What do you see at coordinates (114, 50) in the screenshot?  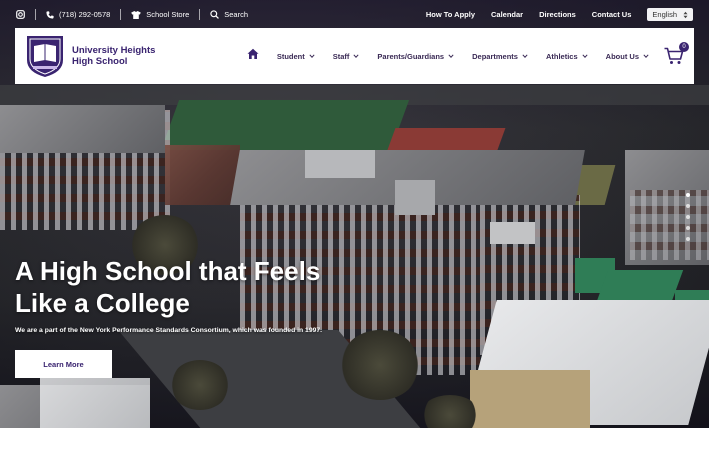 I see `school-name-line1: University Heights` at bounding box center [114, 50].